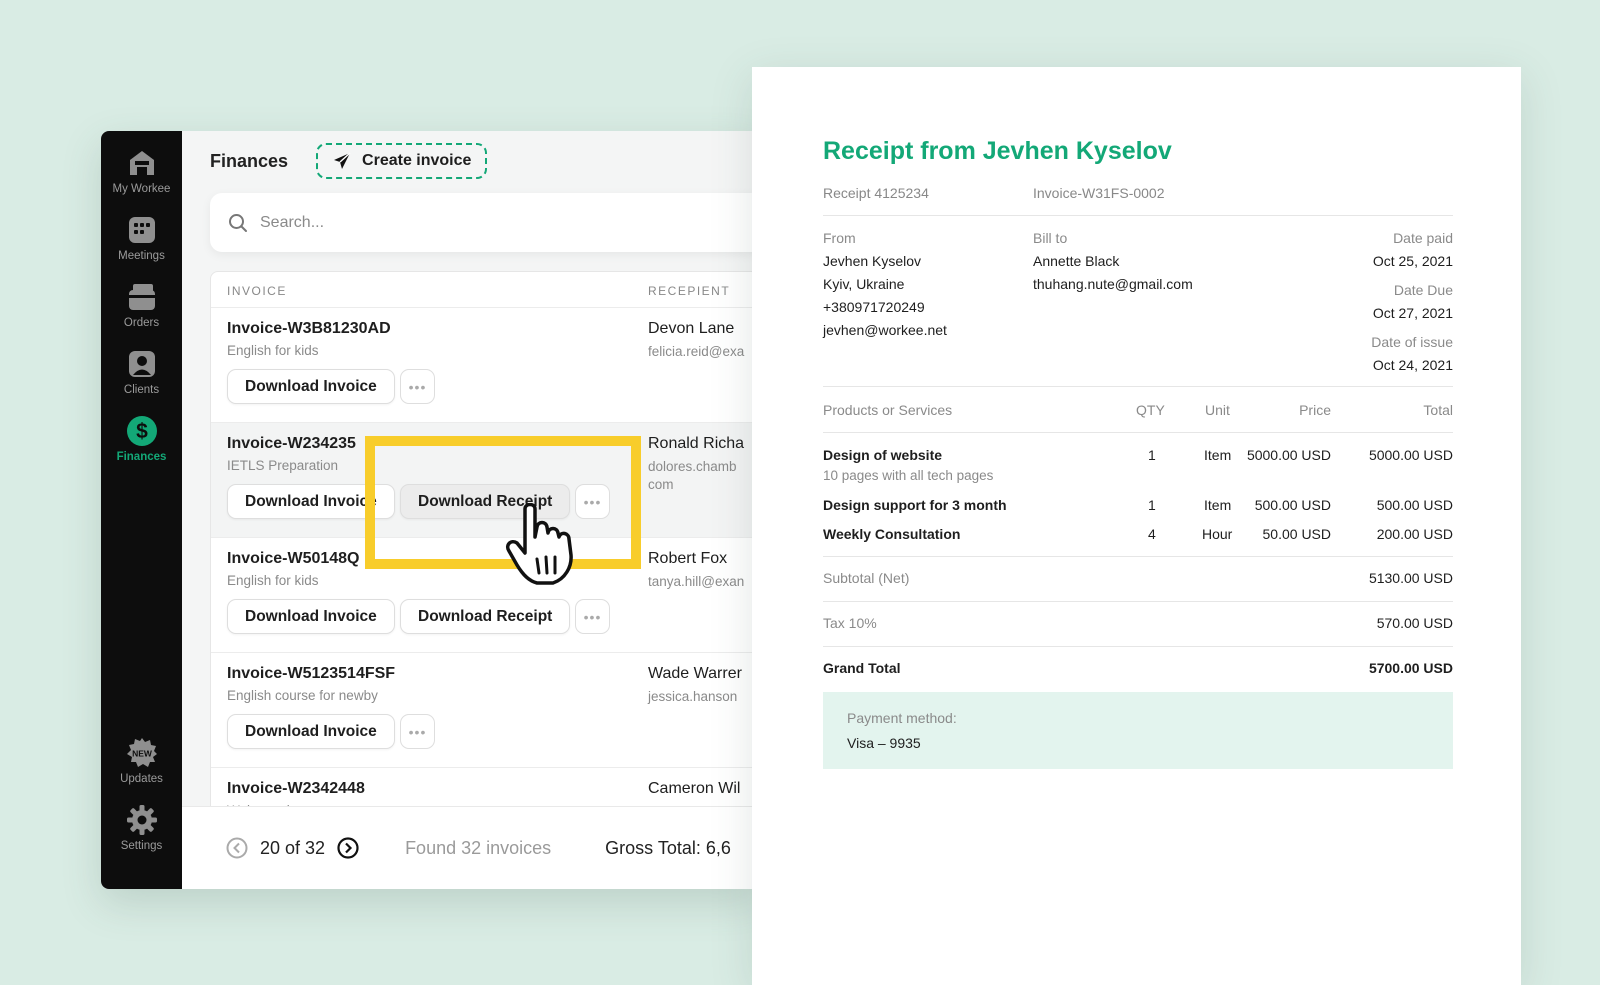  I want to click on table-header: INVOICE RECEPIENT, so click(486, 290).